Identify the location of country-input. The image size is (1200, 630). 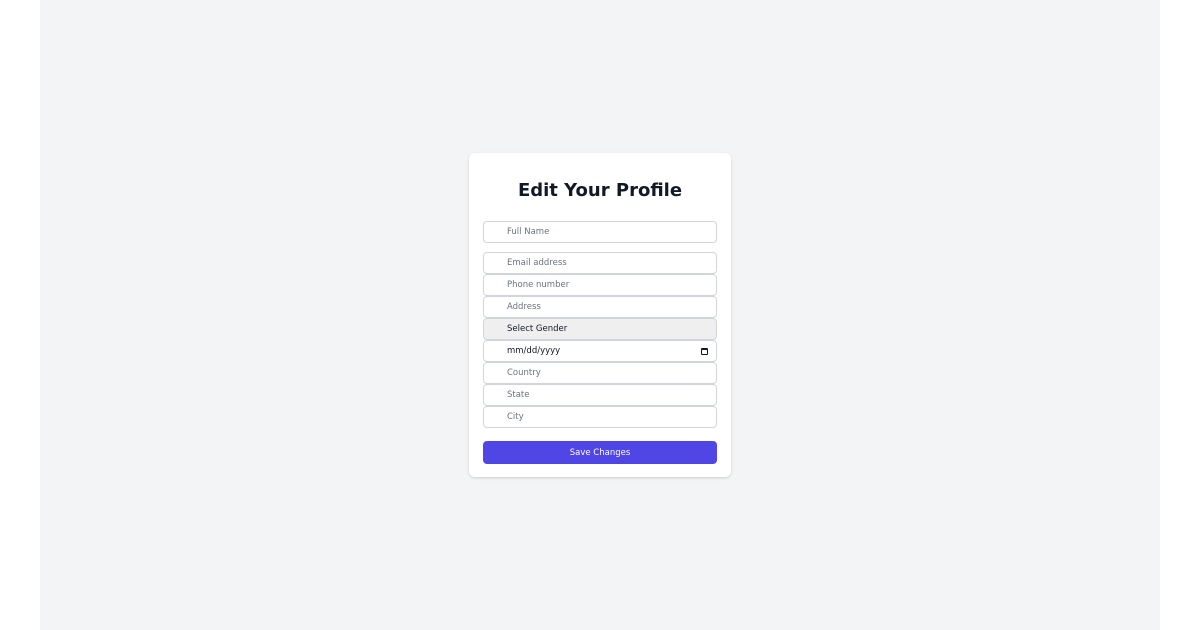
(600, 373).